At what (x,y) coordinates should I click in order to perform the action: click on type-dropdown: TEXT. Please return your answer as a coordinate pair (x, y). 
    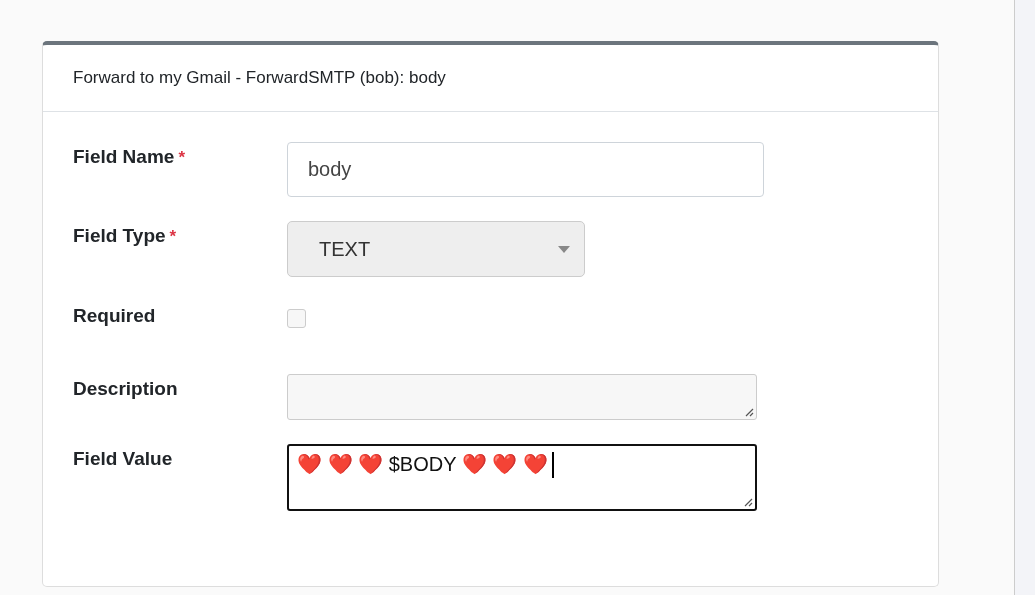
    Looking at the image, I should click on (436, 249).